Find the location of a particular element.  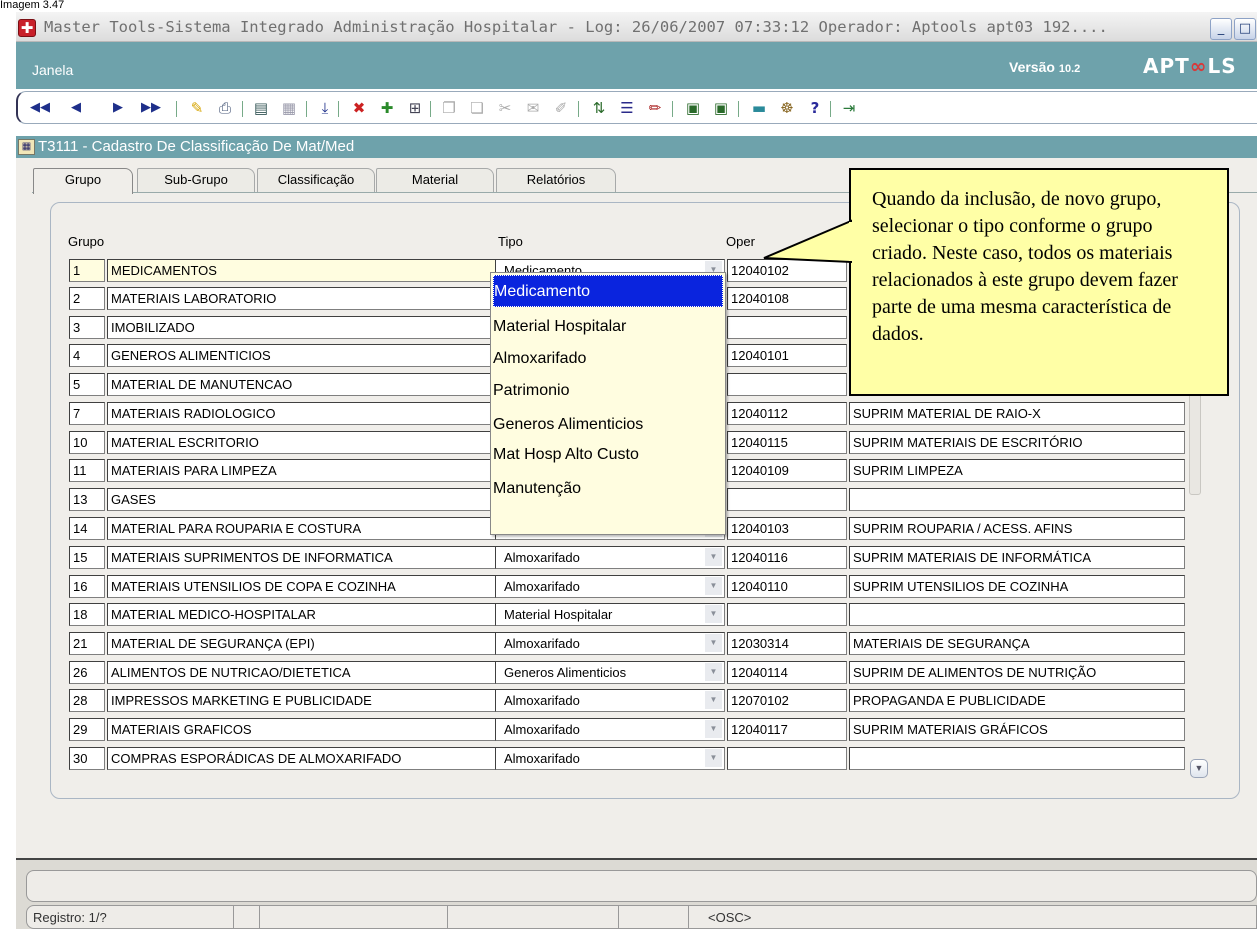

conta-field: 12040114 is located at coordinates (787, 672).